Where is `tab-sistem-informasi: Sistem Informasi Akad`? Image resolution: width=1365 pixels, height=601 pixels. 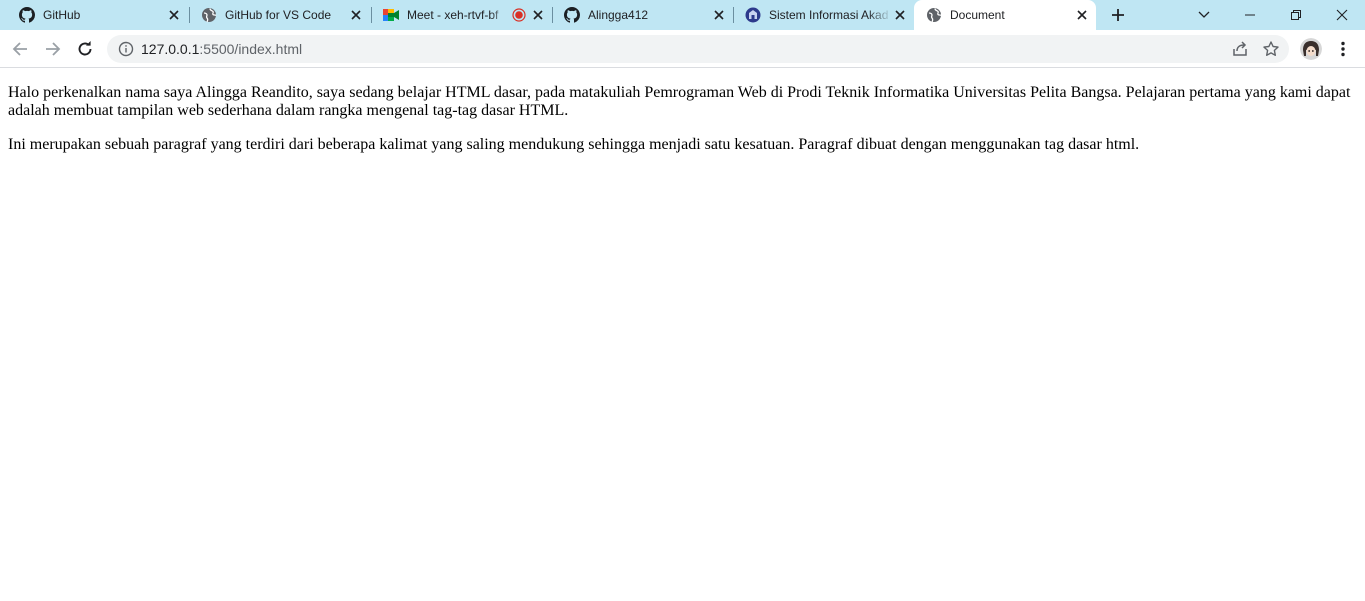 tab-sistem-informasi: Sistem Informasi Akad is located at coordinates (820, 15).